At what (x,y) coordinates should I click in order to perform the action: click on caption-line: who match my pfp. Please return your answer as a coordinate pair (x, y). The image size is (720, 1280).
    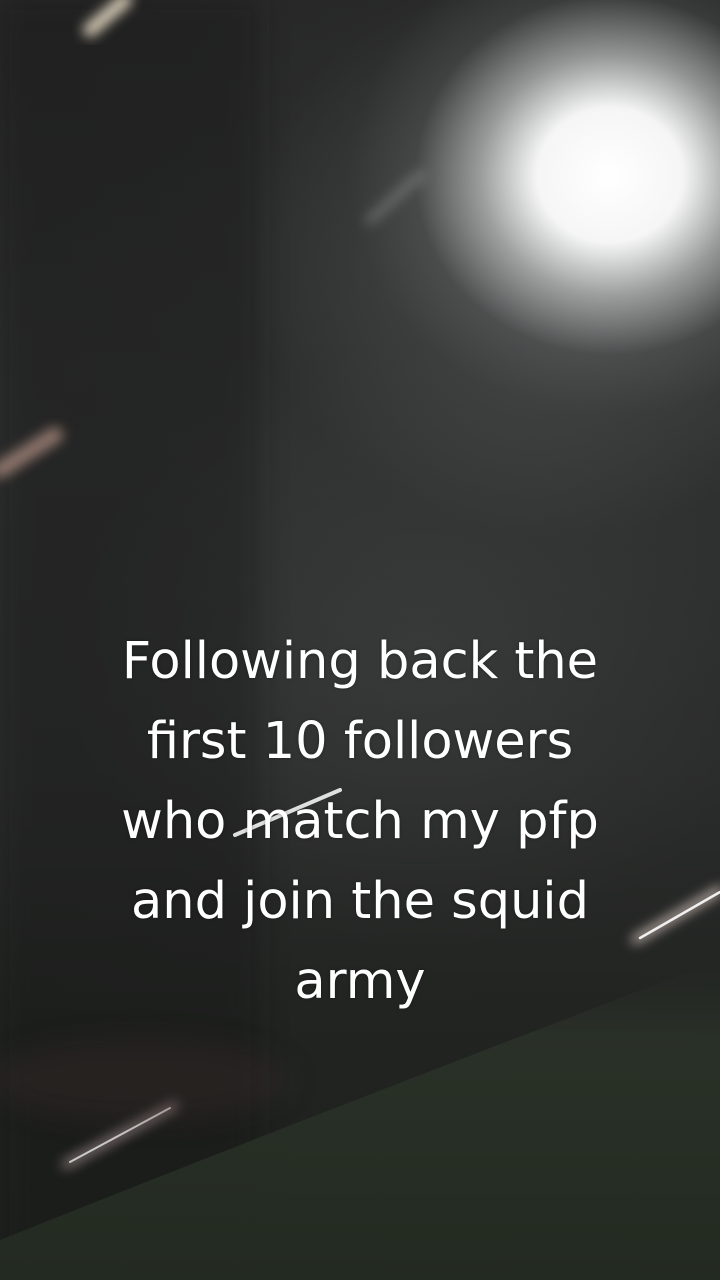
    Looking at the image, I should click on (360, 821).